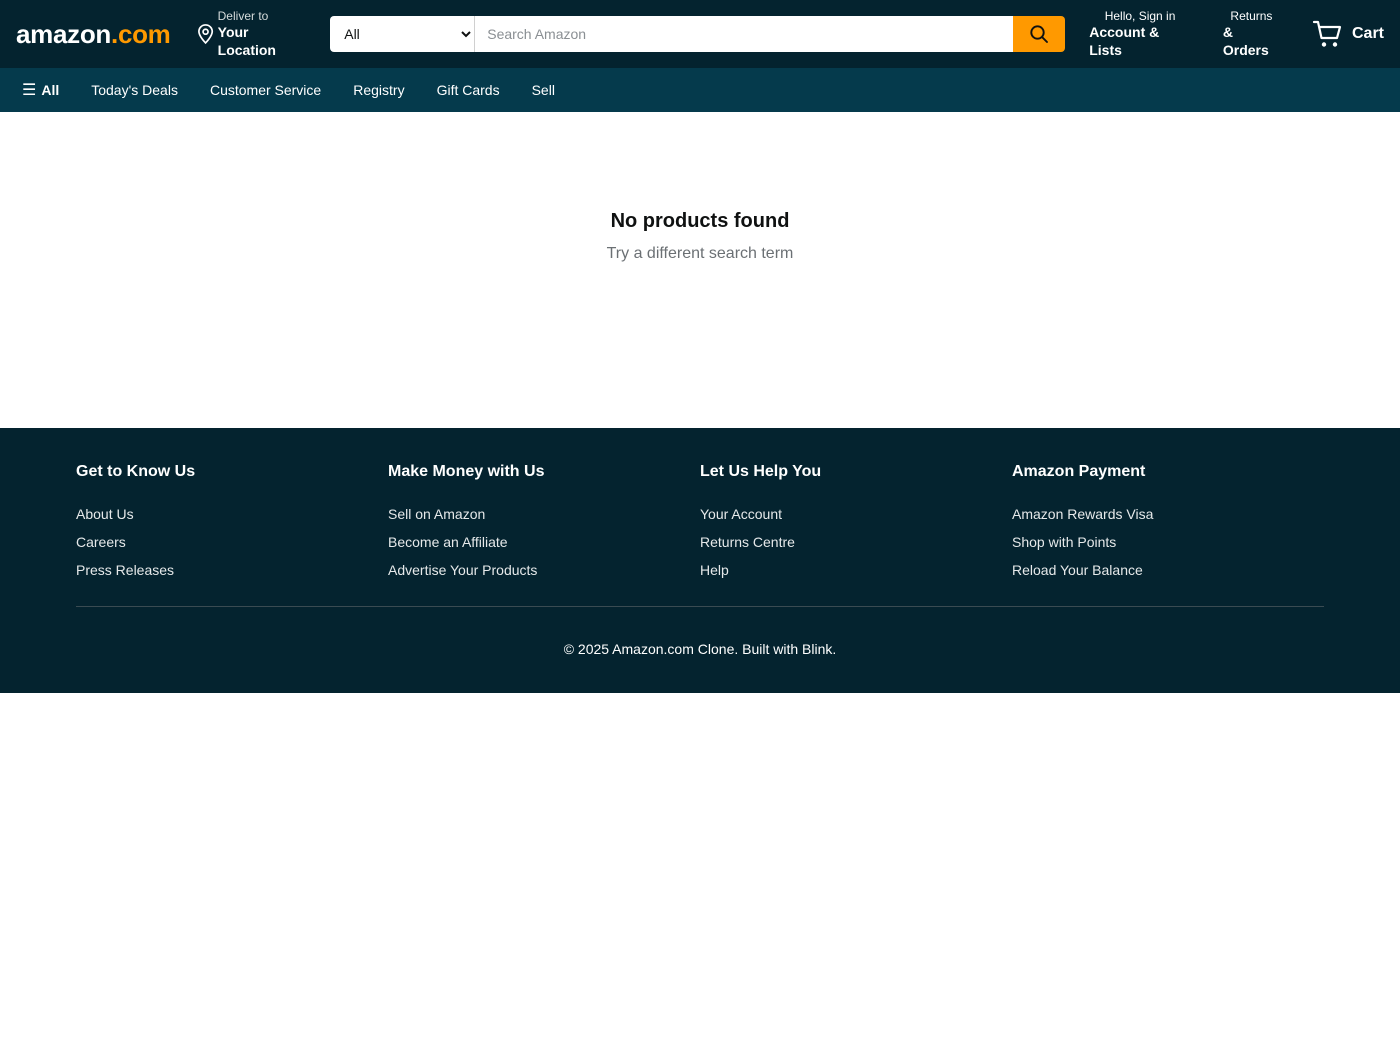  Describe the element at coordinates (1168, 570) in the screenshot. I see `footer-link-reload-balance: Reload Your Balance` at that location.